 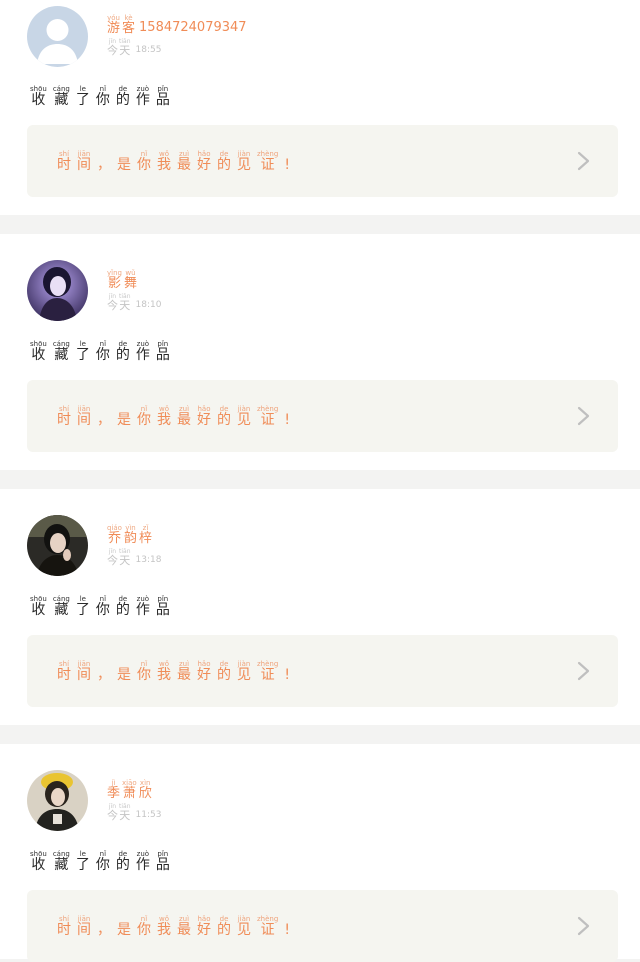 I want to click on timestamp: jīn 今 tiān 天 18:10, so click(x=134, y=302).